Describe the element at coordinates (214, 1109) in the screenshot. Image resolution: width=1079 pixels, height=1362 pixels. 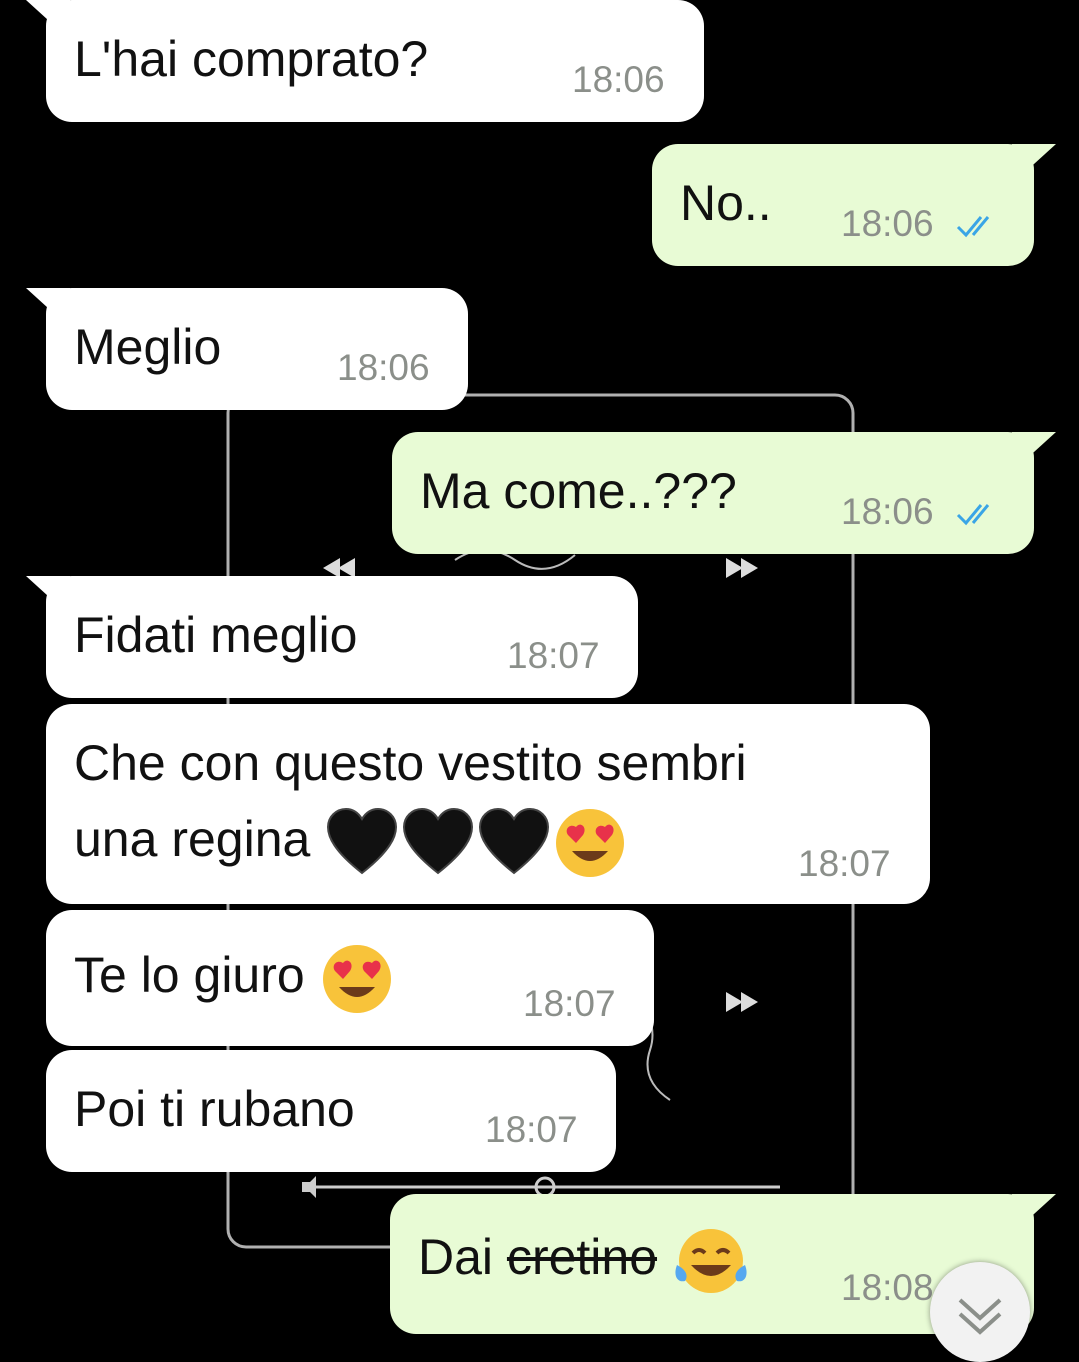
I see `message-text: Poi ti rubano` at that location.